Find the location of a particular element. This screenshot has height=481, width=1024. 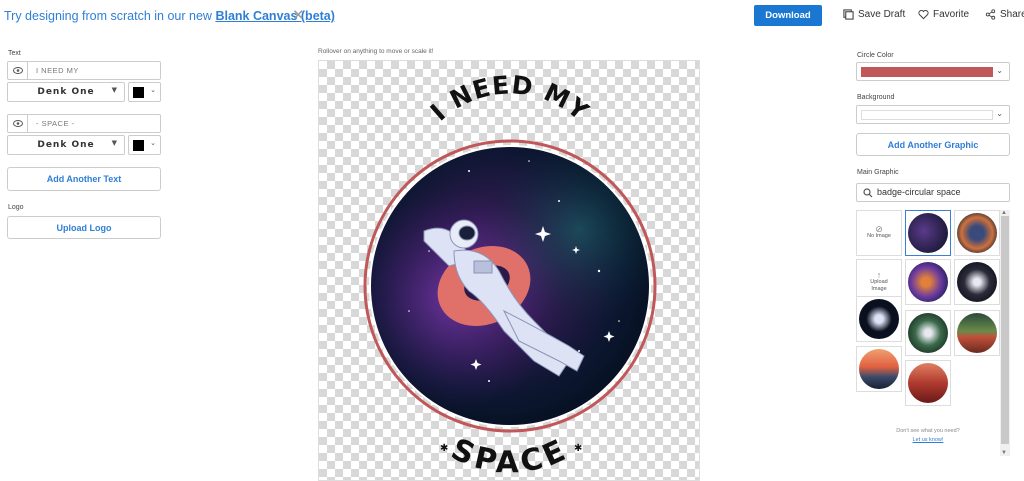

graphic-thumbnail-astronaut-float is located at coordinates (928, 233).